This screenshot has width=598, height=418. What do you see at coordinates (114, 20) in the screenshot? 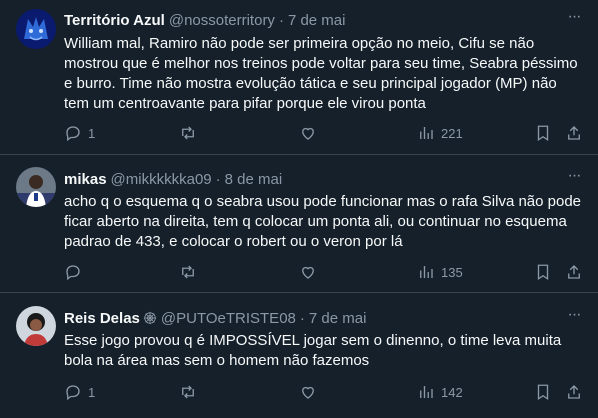
I see `author-name: Território Azul` at bounding box center [114, 20].